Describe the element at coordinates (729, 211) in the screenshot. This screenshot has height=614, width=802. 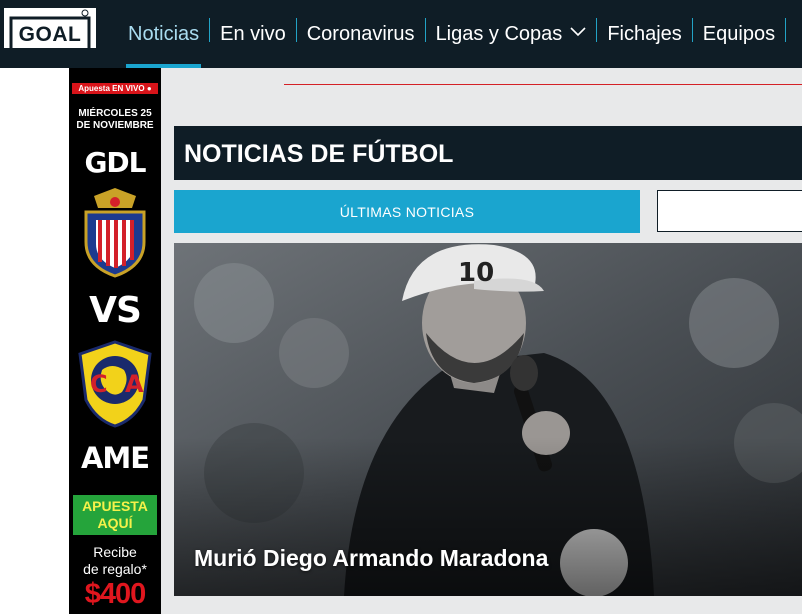
I see `tab-secondary` at that location.